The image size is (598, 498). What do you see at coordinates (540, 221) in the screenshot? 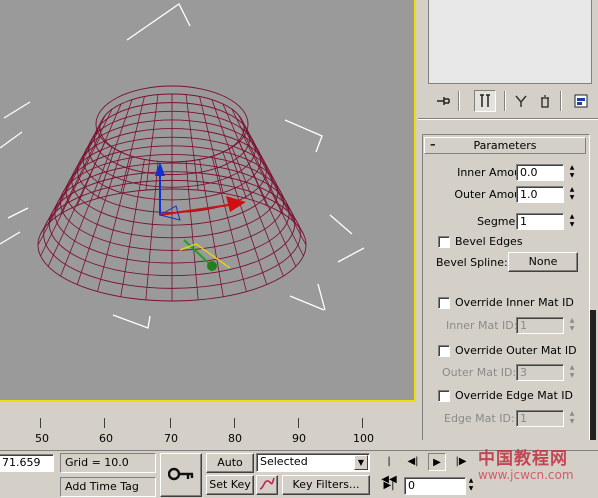
I see `segments-input: 1` at bounding box center [540, 221].